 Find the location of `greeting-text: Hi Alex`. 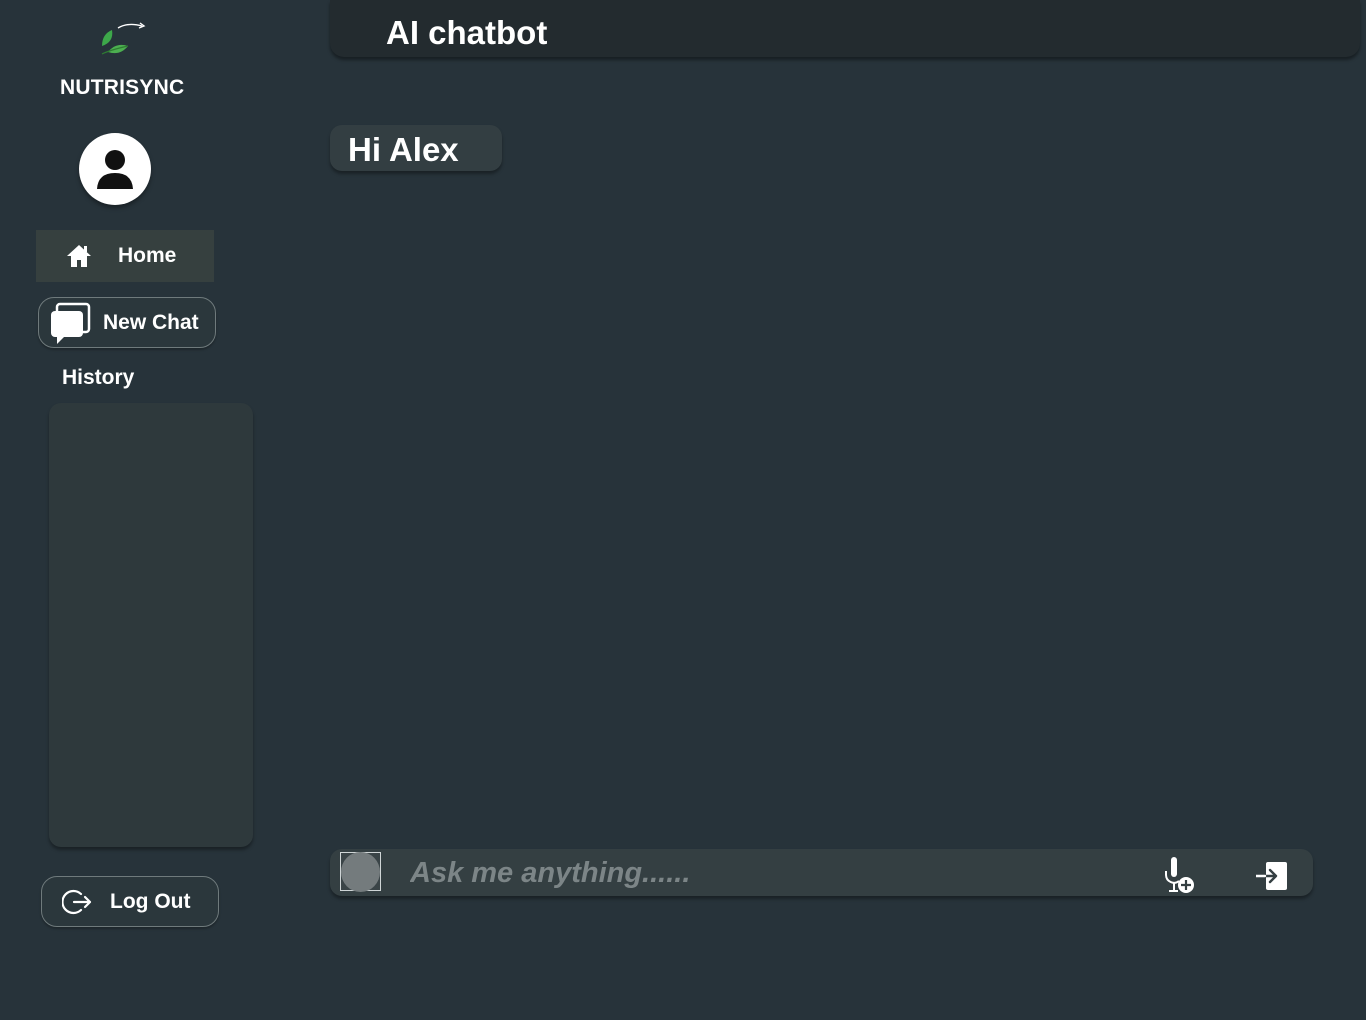

greeting-text: Hi Alex is located at coordinates (403, 149).